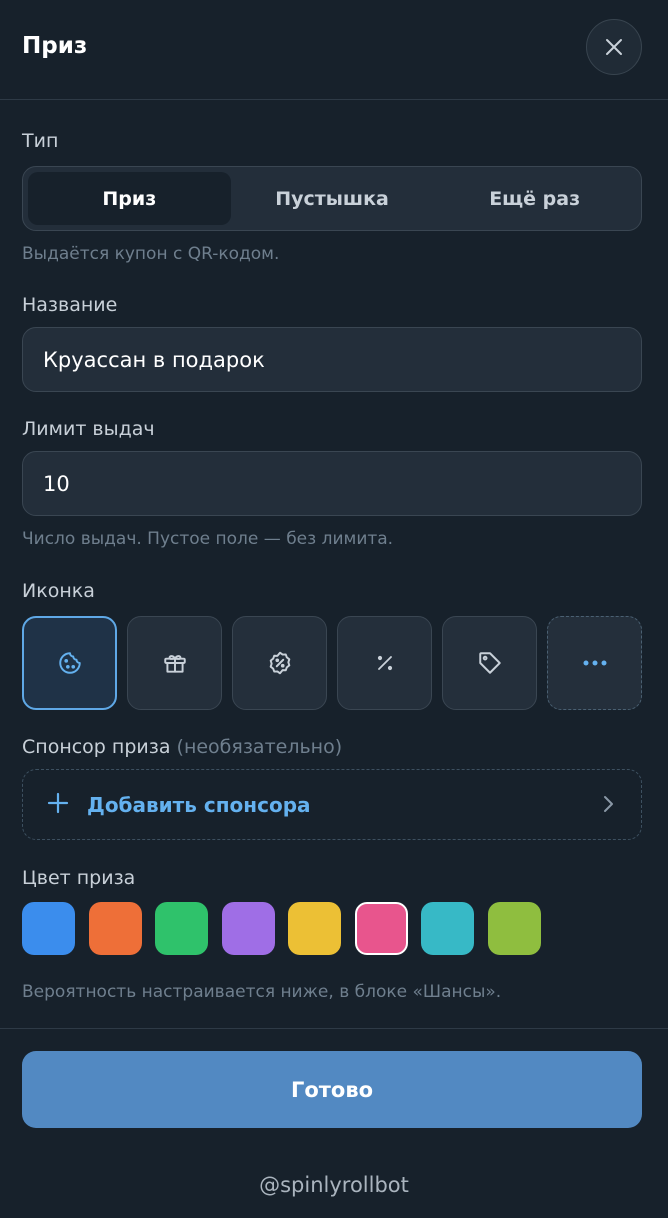 The width and height of the screenshot is (668, 1218). What do you see at coordinates (40, 141) in the screenshot?
I see `type-label: Тип` at bounding box center [40, 141].